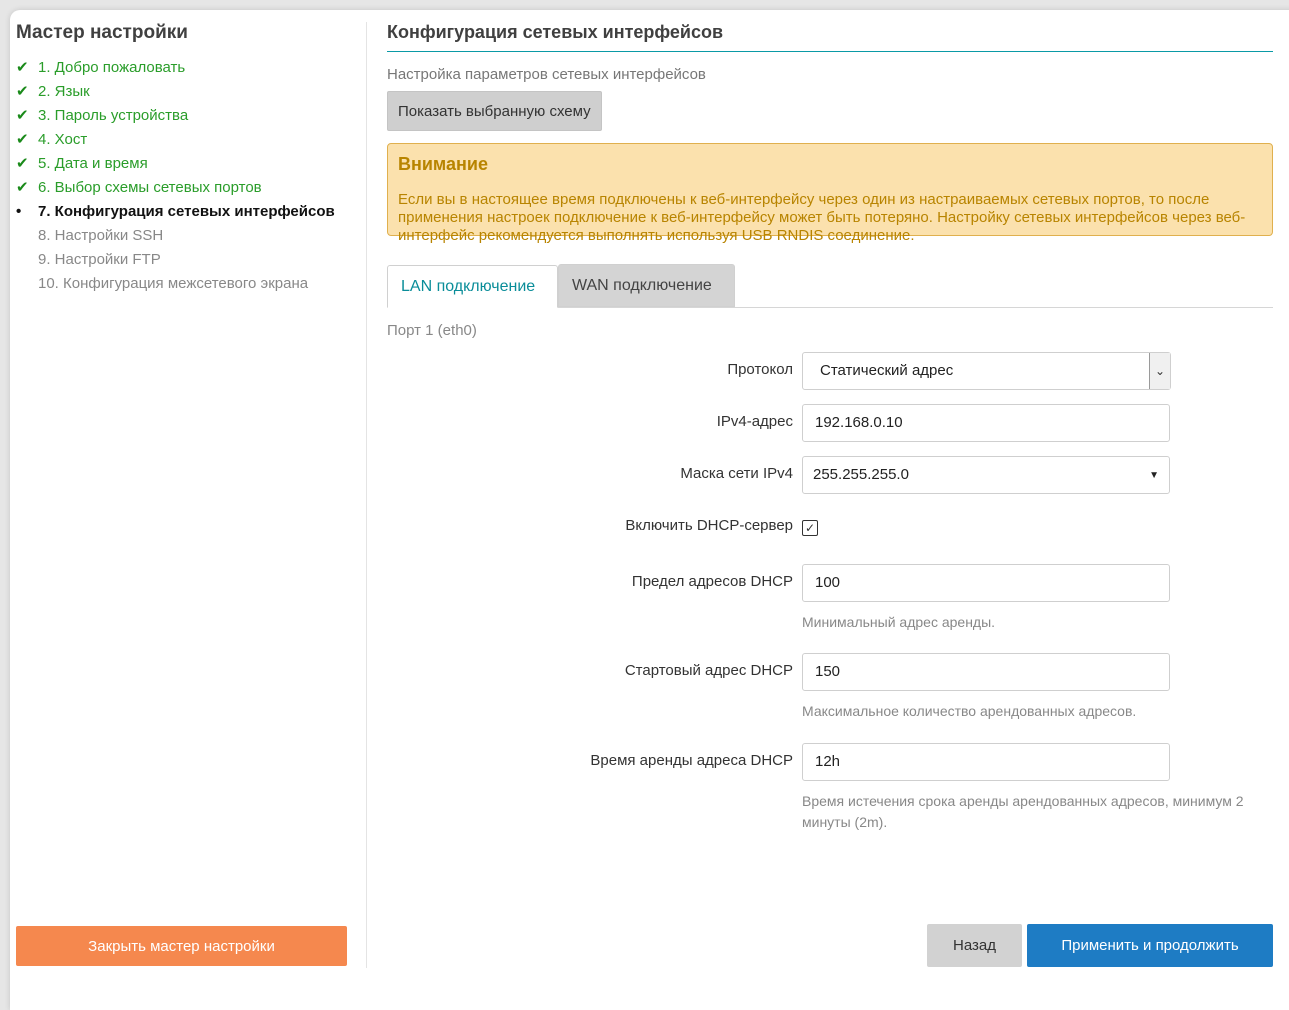  Describe the element at coordinates (646, 285) in the screenshot. I see `tab-wan: WAN подключение` at that location.